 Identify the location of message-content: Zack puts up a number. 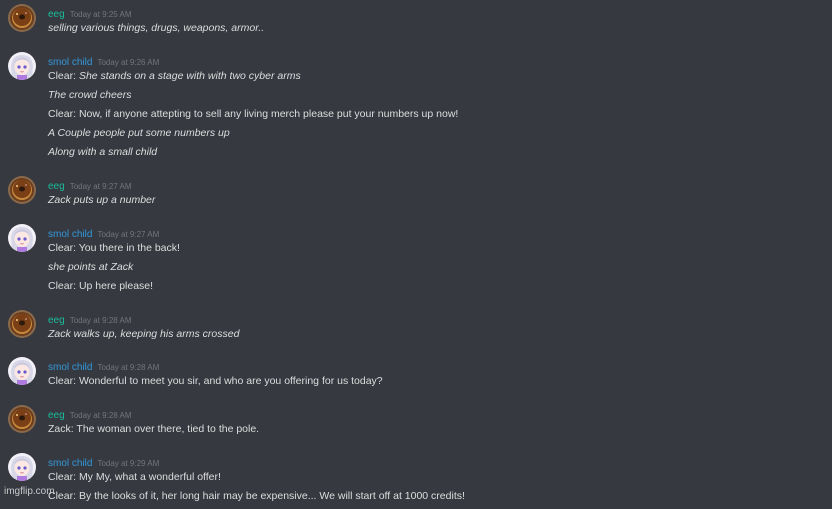
(102, 200).